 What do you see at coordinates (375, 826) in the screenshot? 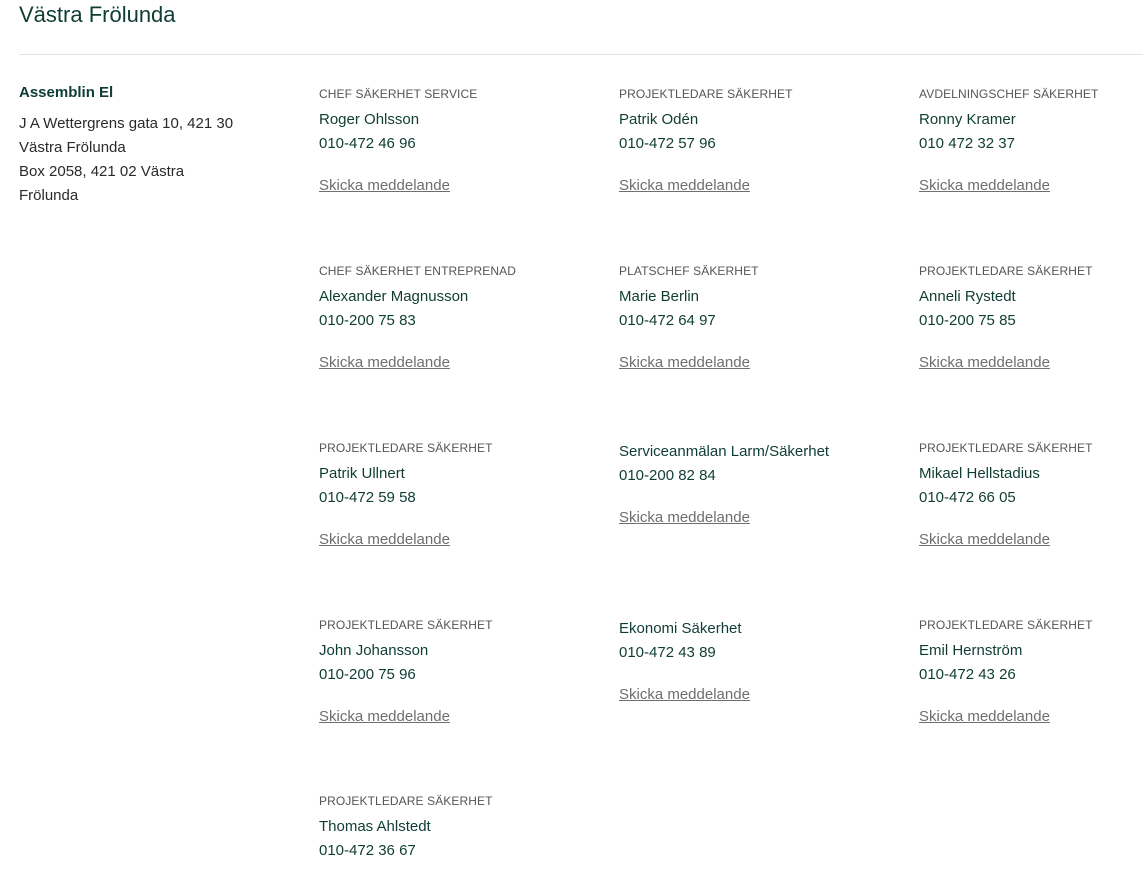
I see `contact-name: Thomas Ahlstedt` at bounding box center [375, 826].